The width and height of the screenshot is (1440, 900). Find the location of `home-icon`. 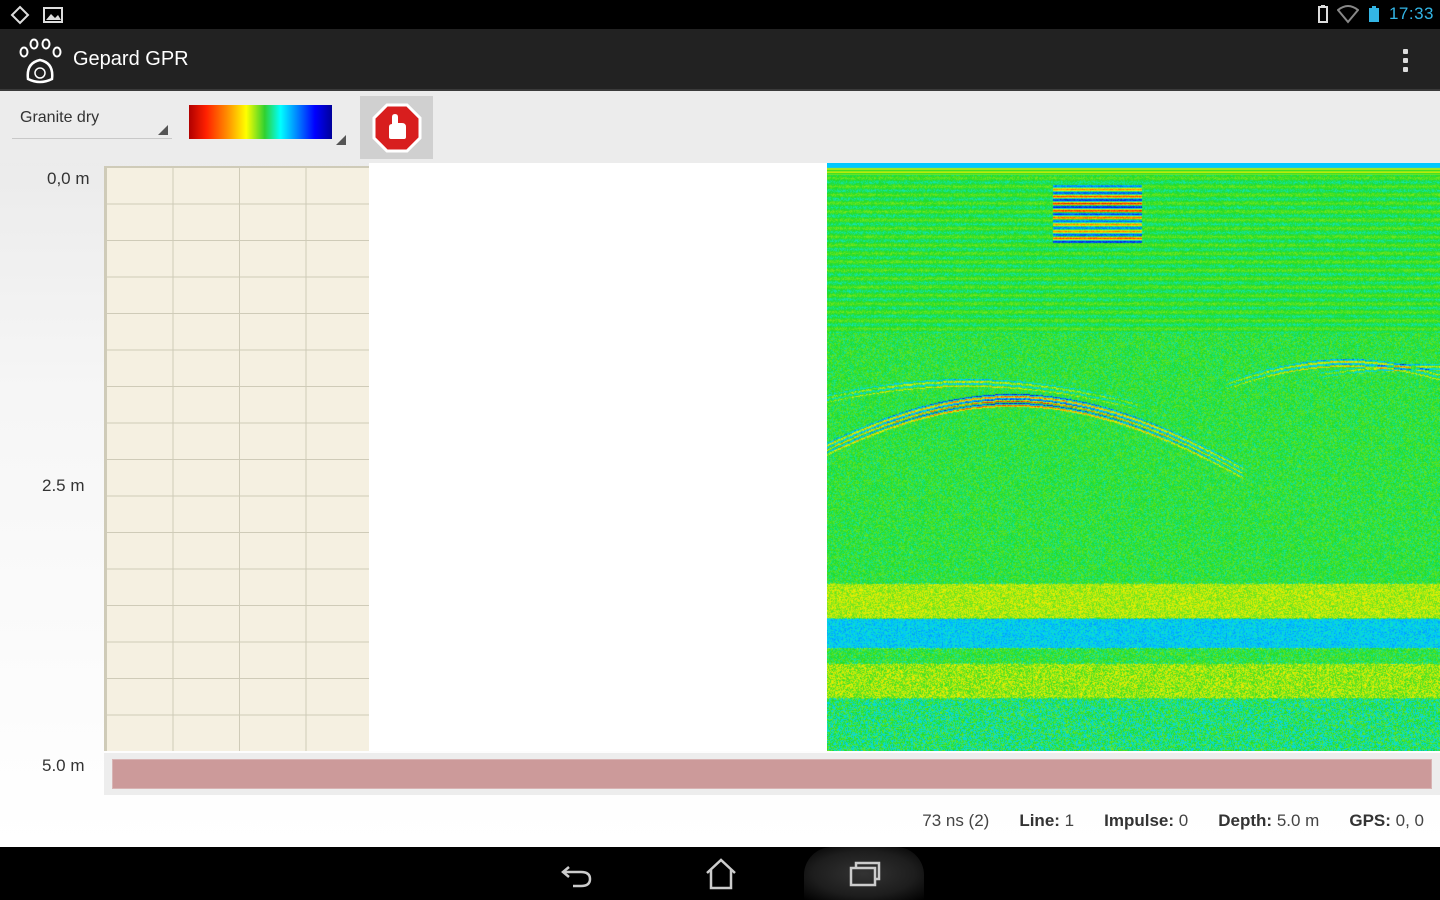

home-icon is located at coordinates (721, 873).